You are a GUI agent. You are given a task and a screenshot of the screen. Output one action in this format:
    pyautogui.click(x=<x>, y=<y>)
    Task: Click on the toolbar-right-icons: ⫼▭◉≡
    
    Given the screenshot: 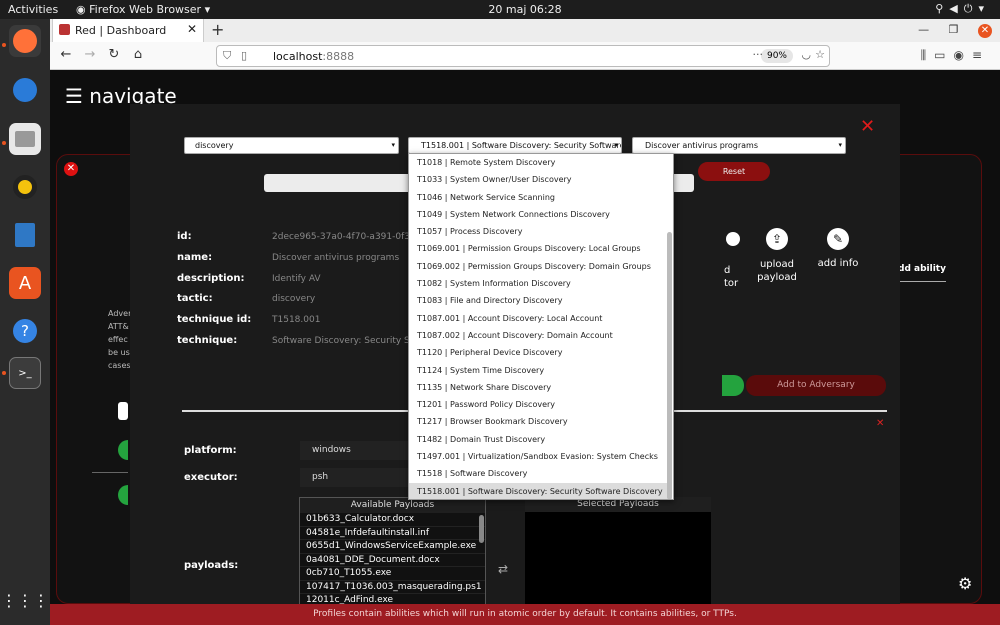 What is the action you would take?
    pyautogui.click(x=955, y=55)
    